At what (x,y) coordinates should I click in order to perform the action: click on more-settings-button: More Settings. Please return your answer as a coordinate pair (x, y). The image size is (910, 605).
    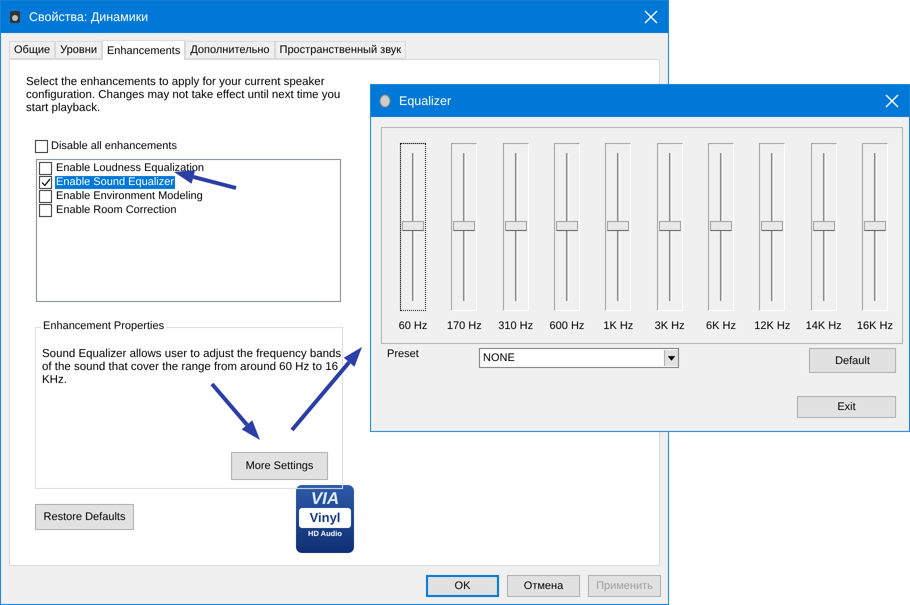
    Looking at the image, I should click on (279, 466).